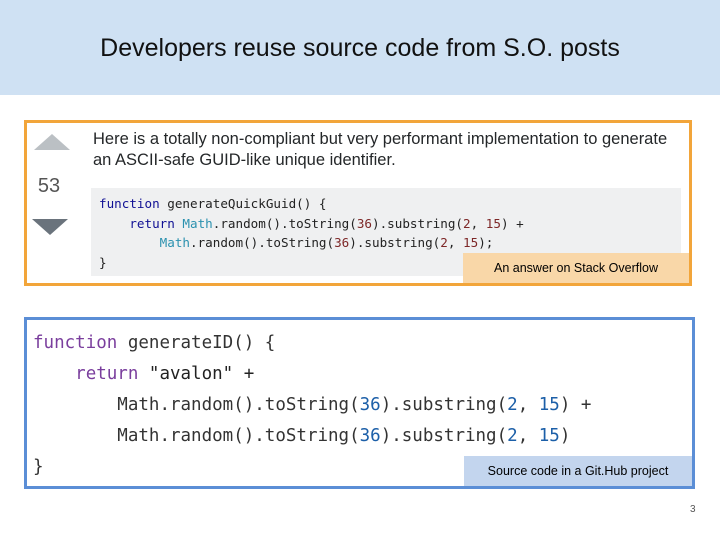 The width and height of the screenshot is (720, 540). I want to click on vote-count: 53, so click(49, 186).